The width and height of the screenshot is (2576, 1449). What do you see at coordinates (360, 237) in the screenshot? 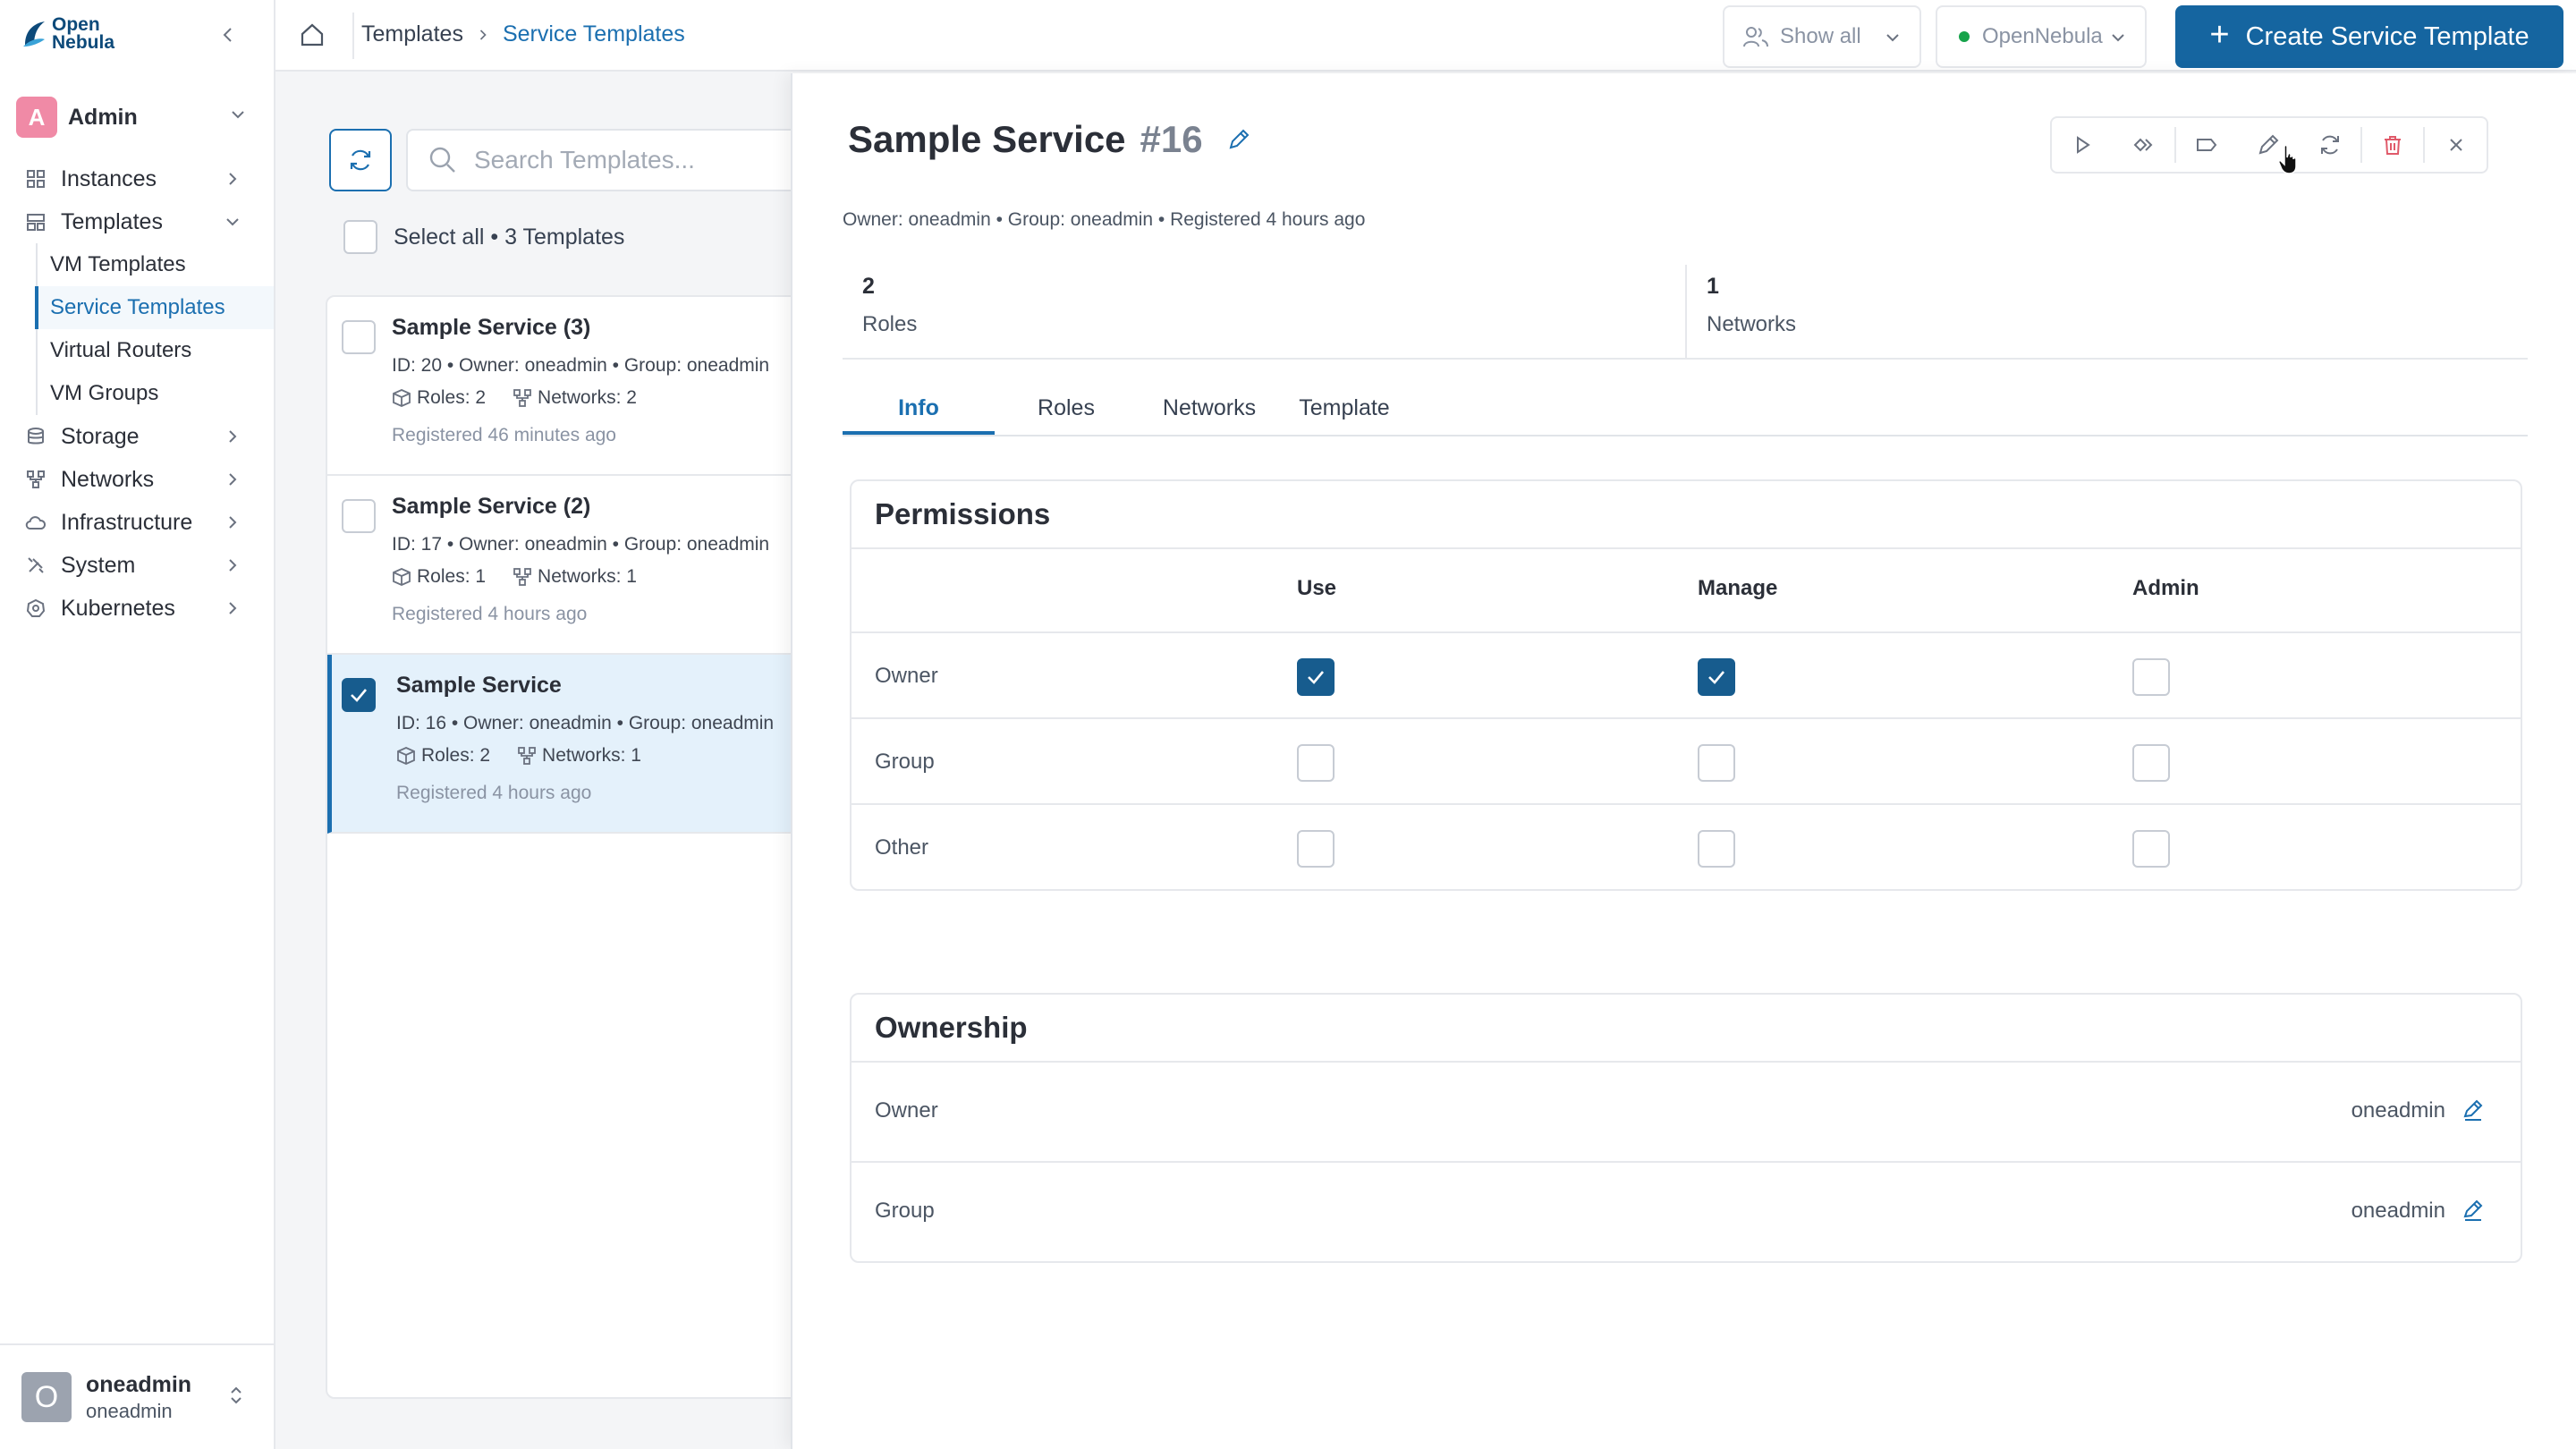
I see `select-all-checkbox` at bounding box center [360, 237].